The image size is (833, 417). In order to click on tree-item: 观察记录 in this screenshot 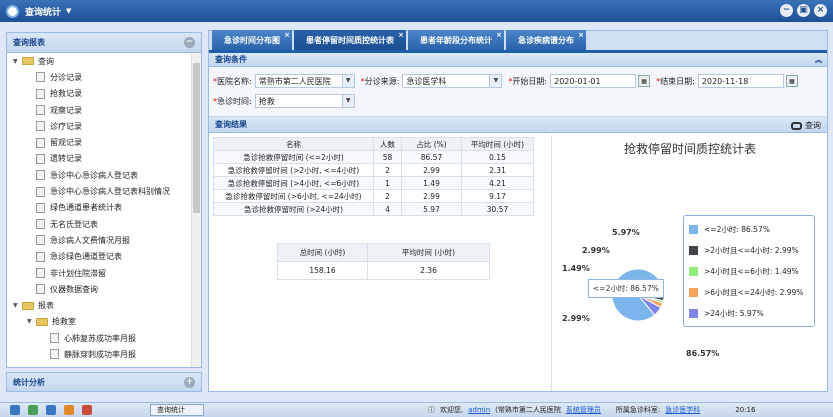, I will do `click(99, 110)`.